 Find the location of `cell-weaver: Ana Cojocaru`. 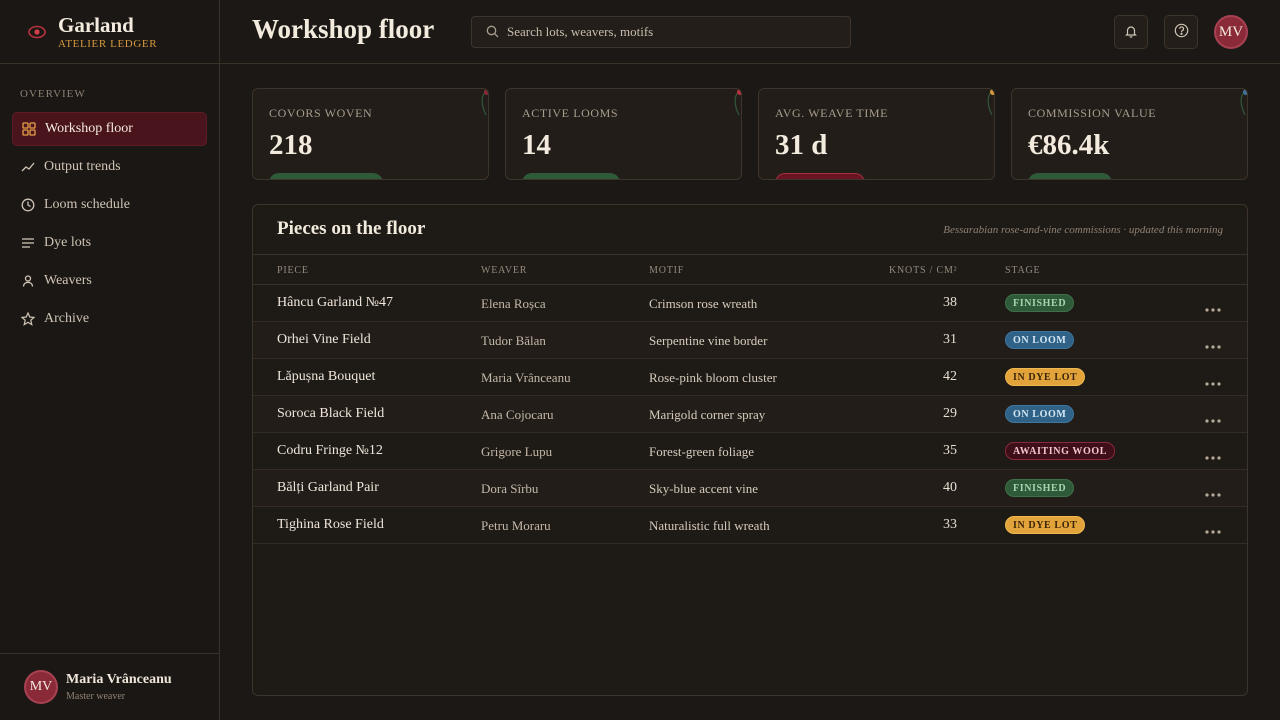

cell-weaver: Ana Cojocaru is located at coordinates (517, 414).